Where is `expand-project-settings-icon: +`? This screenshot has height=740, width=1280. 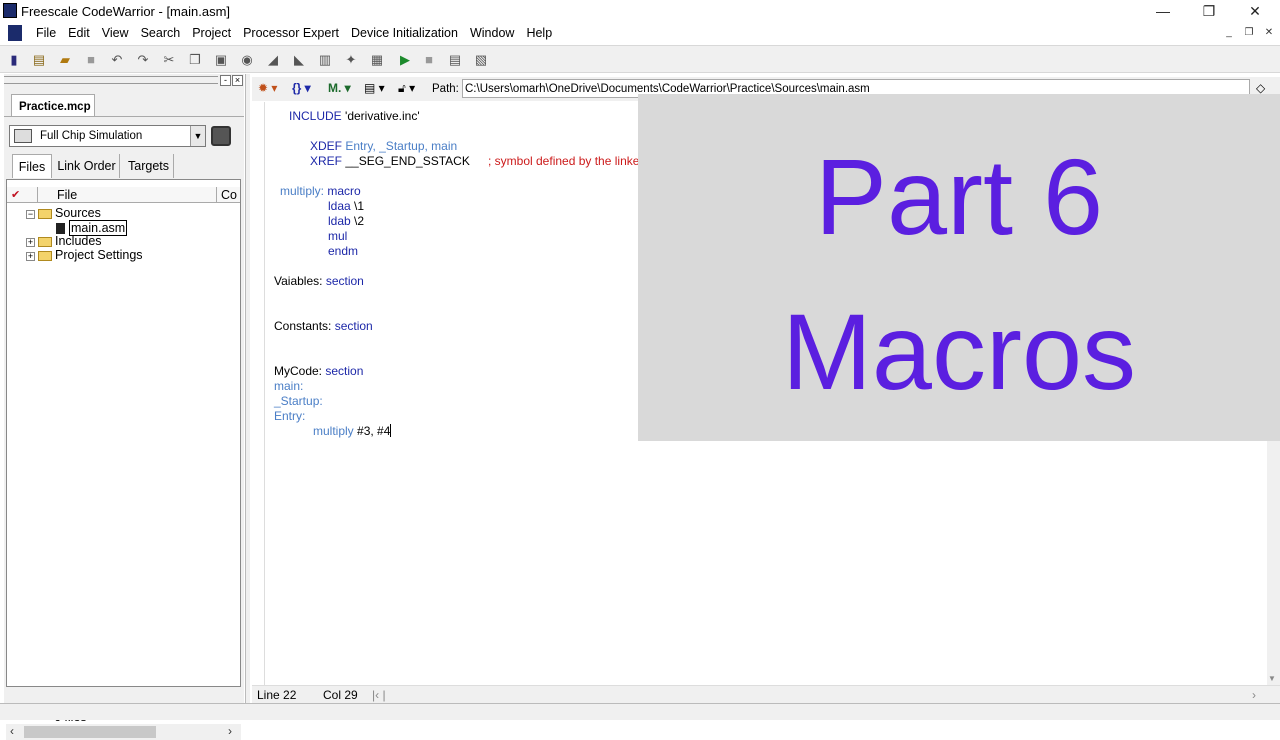
expand-project-settings-icon: + is located at coordinates (30, 256).